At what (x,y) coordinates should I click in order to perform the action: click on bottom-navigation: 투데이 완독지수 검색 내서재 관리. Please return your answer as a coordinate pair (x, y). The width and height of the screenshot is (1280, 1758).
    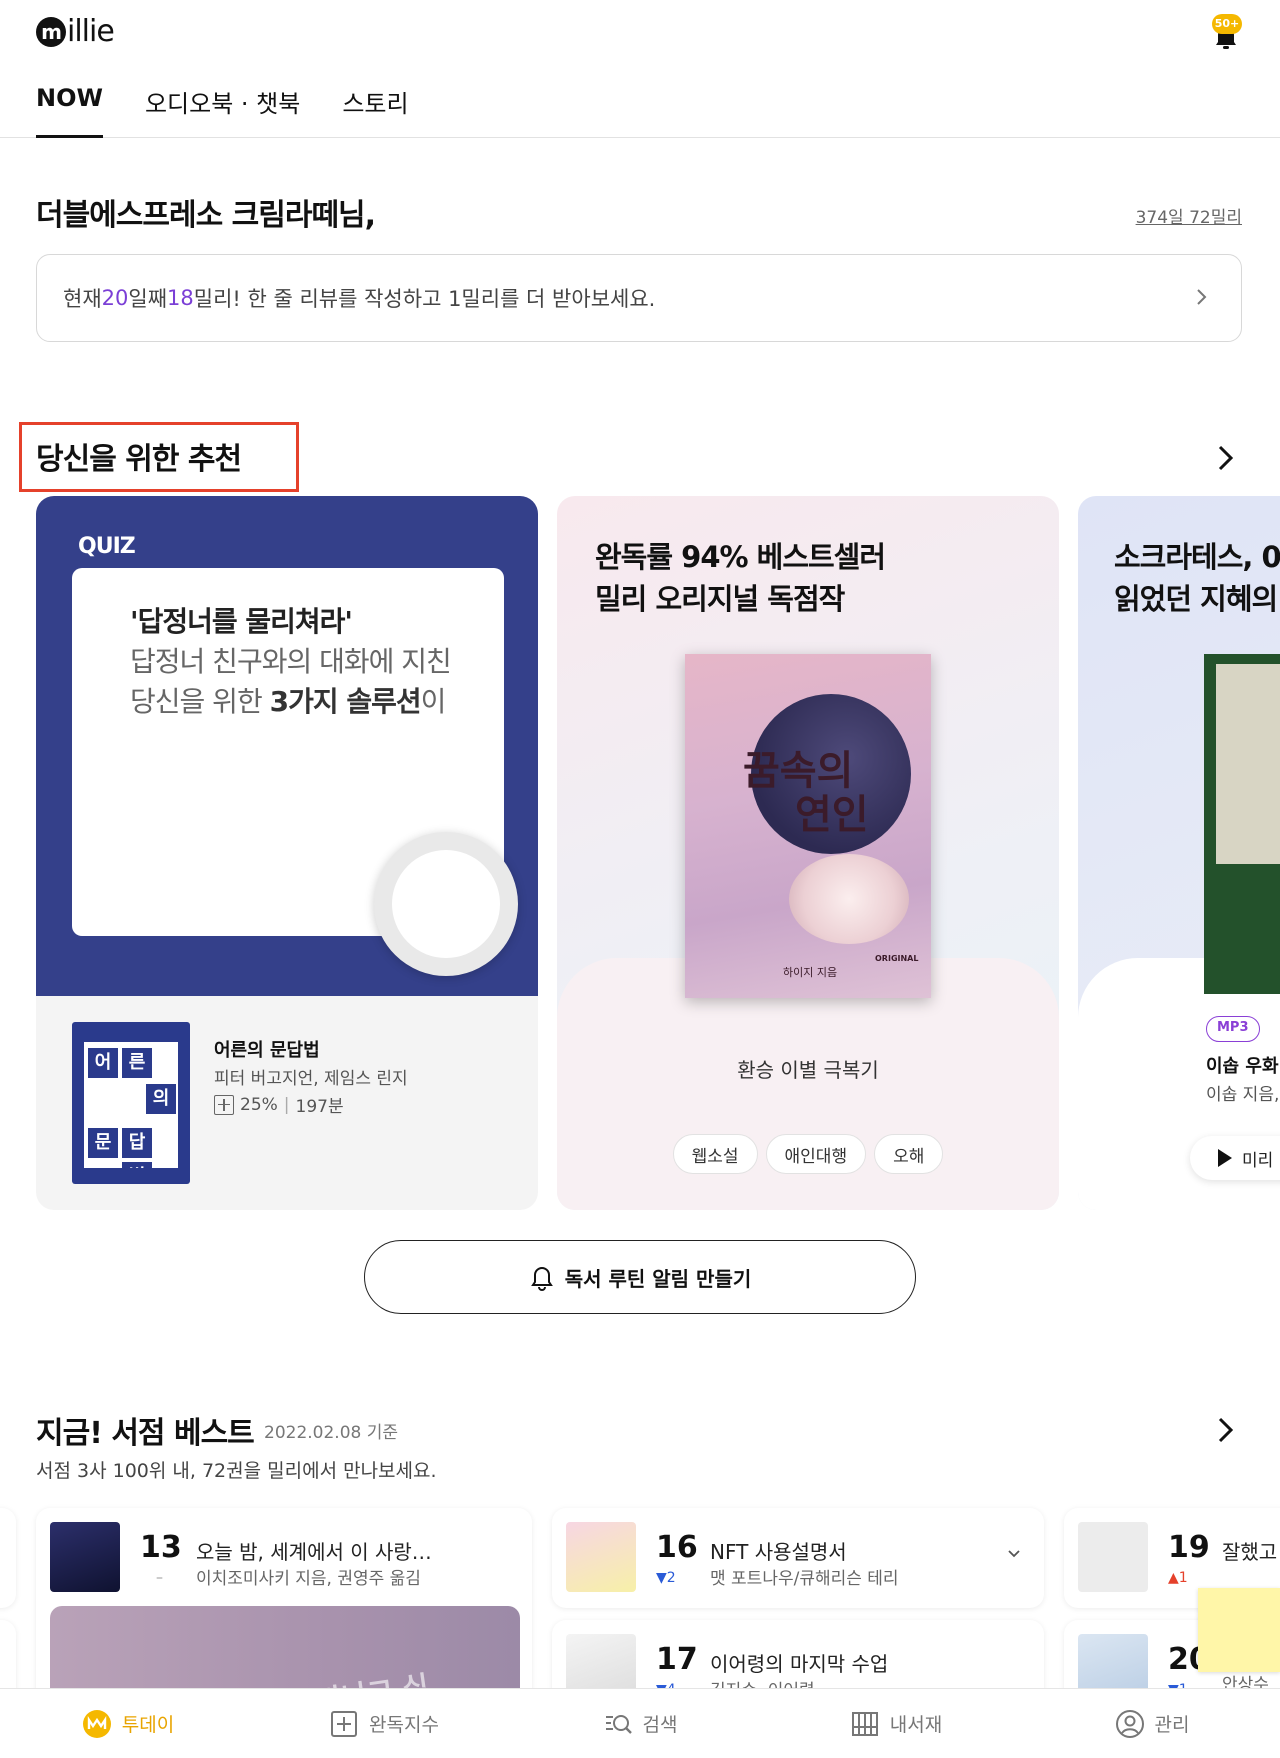
    Looking at the image, I should click on (640, 1723).